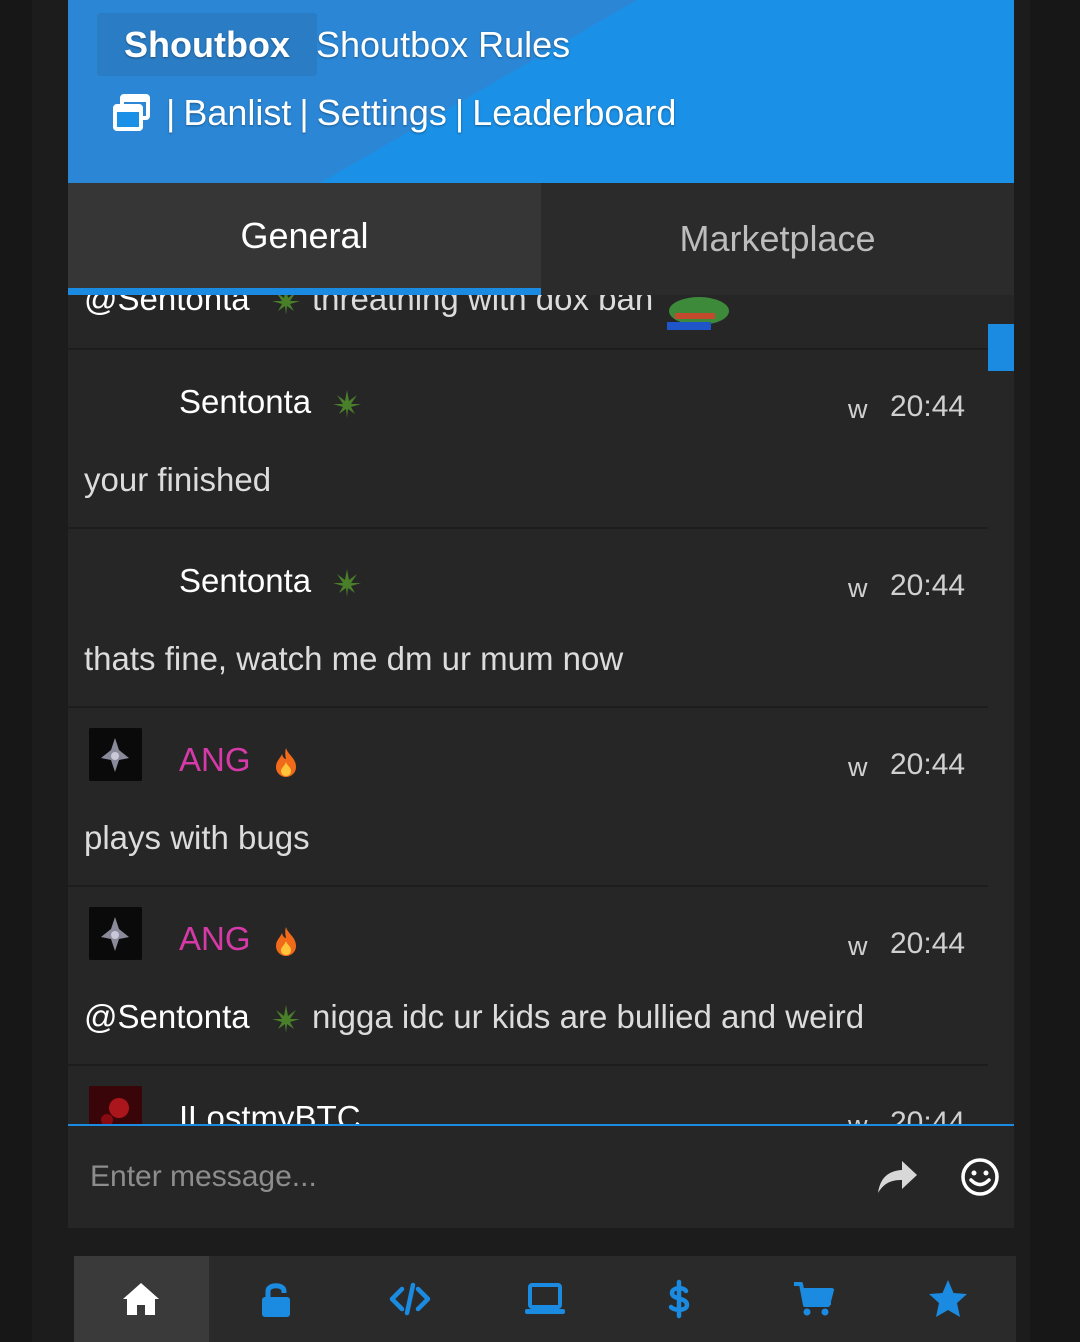  I want to click on star-icon, so click(948, 1298).